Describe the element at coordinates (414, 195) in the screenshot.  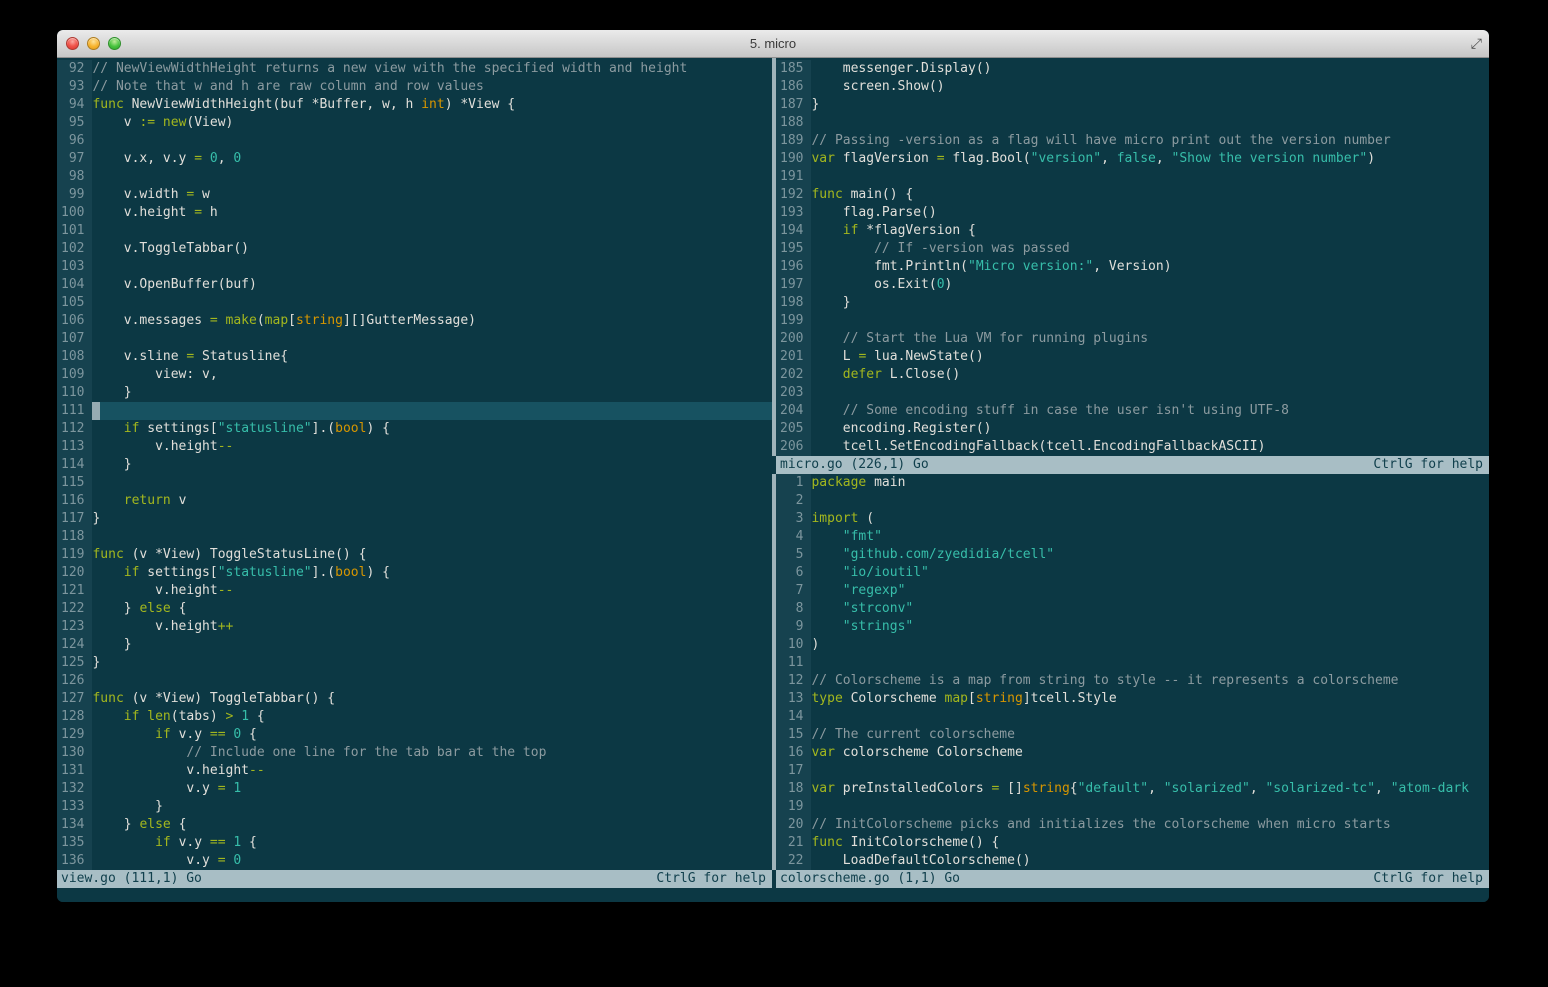
I see `code-line: 99 v.width = w` at that location.